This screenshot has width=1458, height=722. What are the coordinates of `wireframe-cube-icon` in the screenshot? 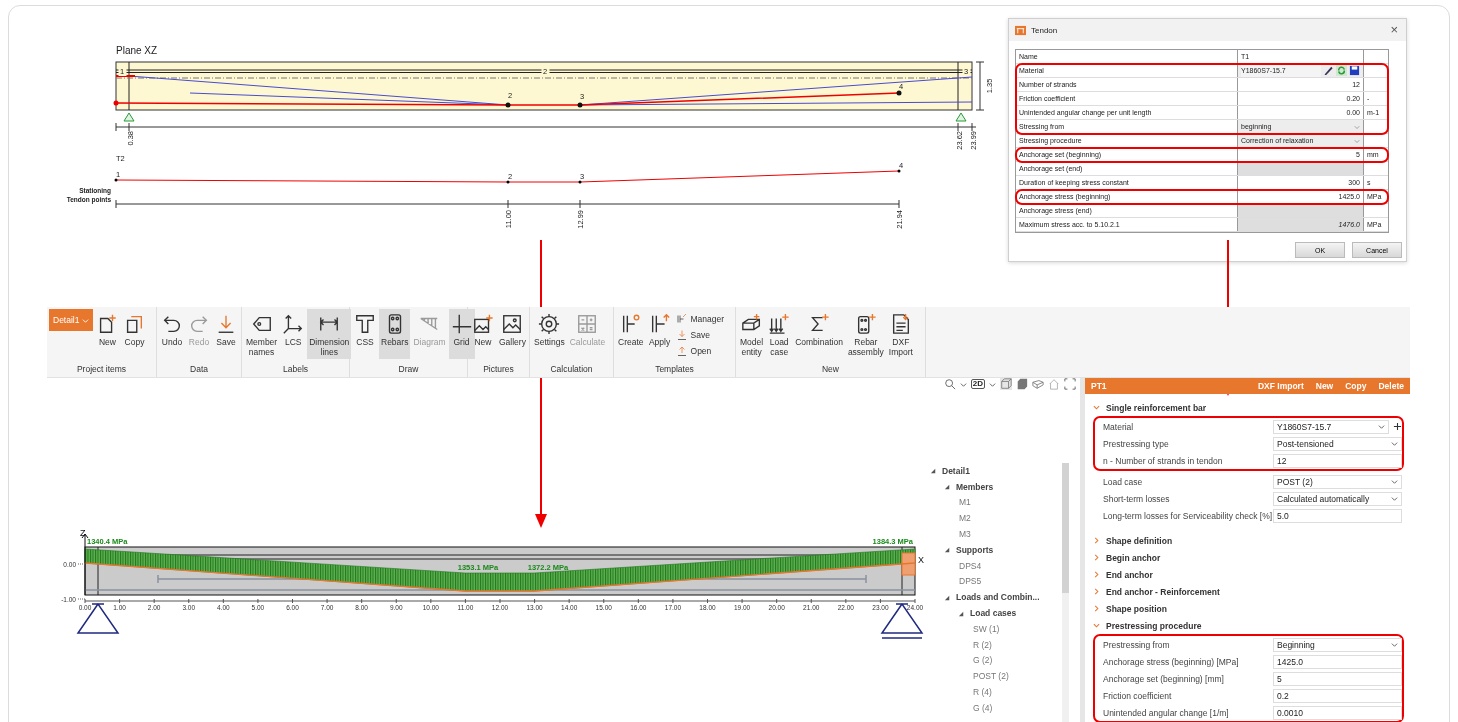 It's located at (1006, 384).